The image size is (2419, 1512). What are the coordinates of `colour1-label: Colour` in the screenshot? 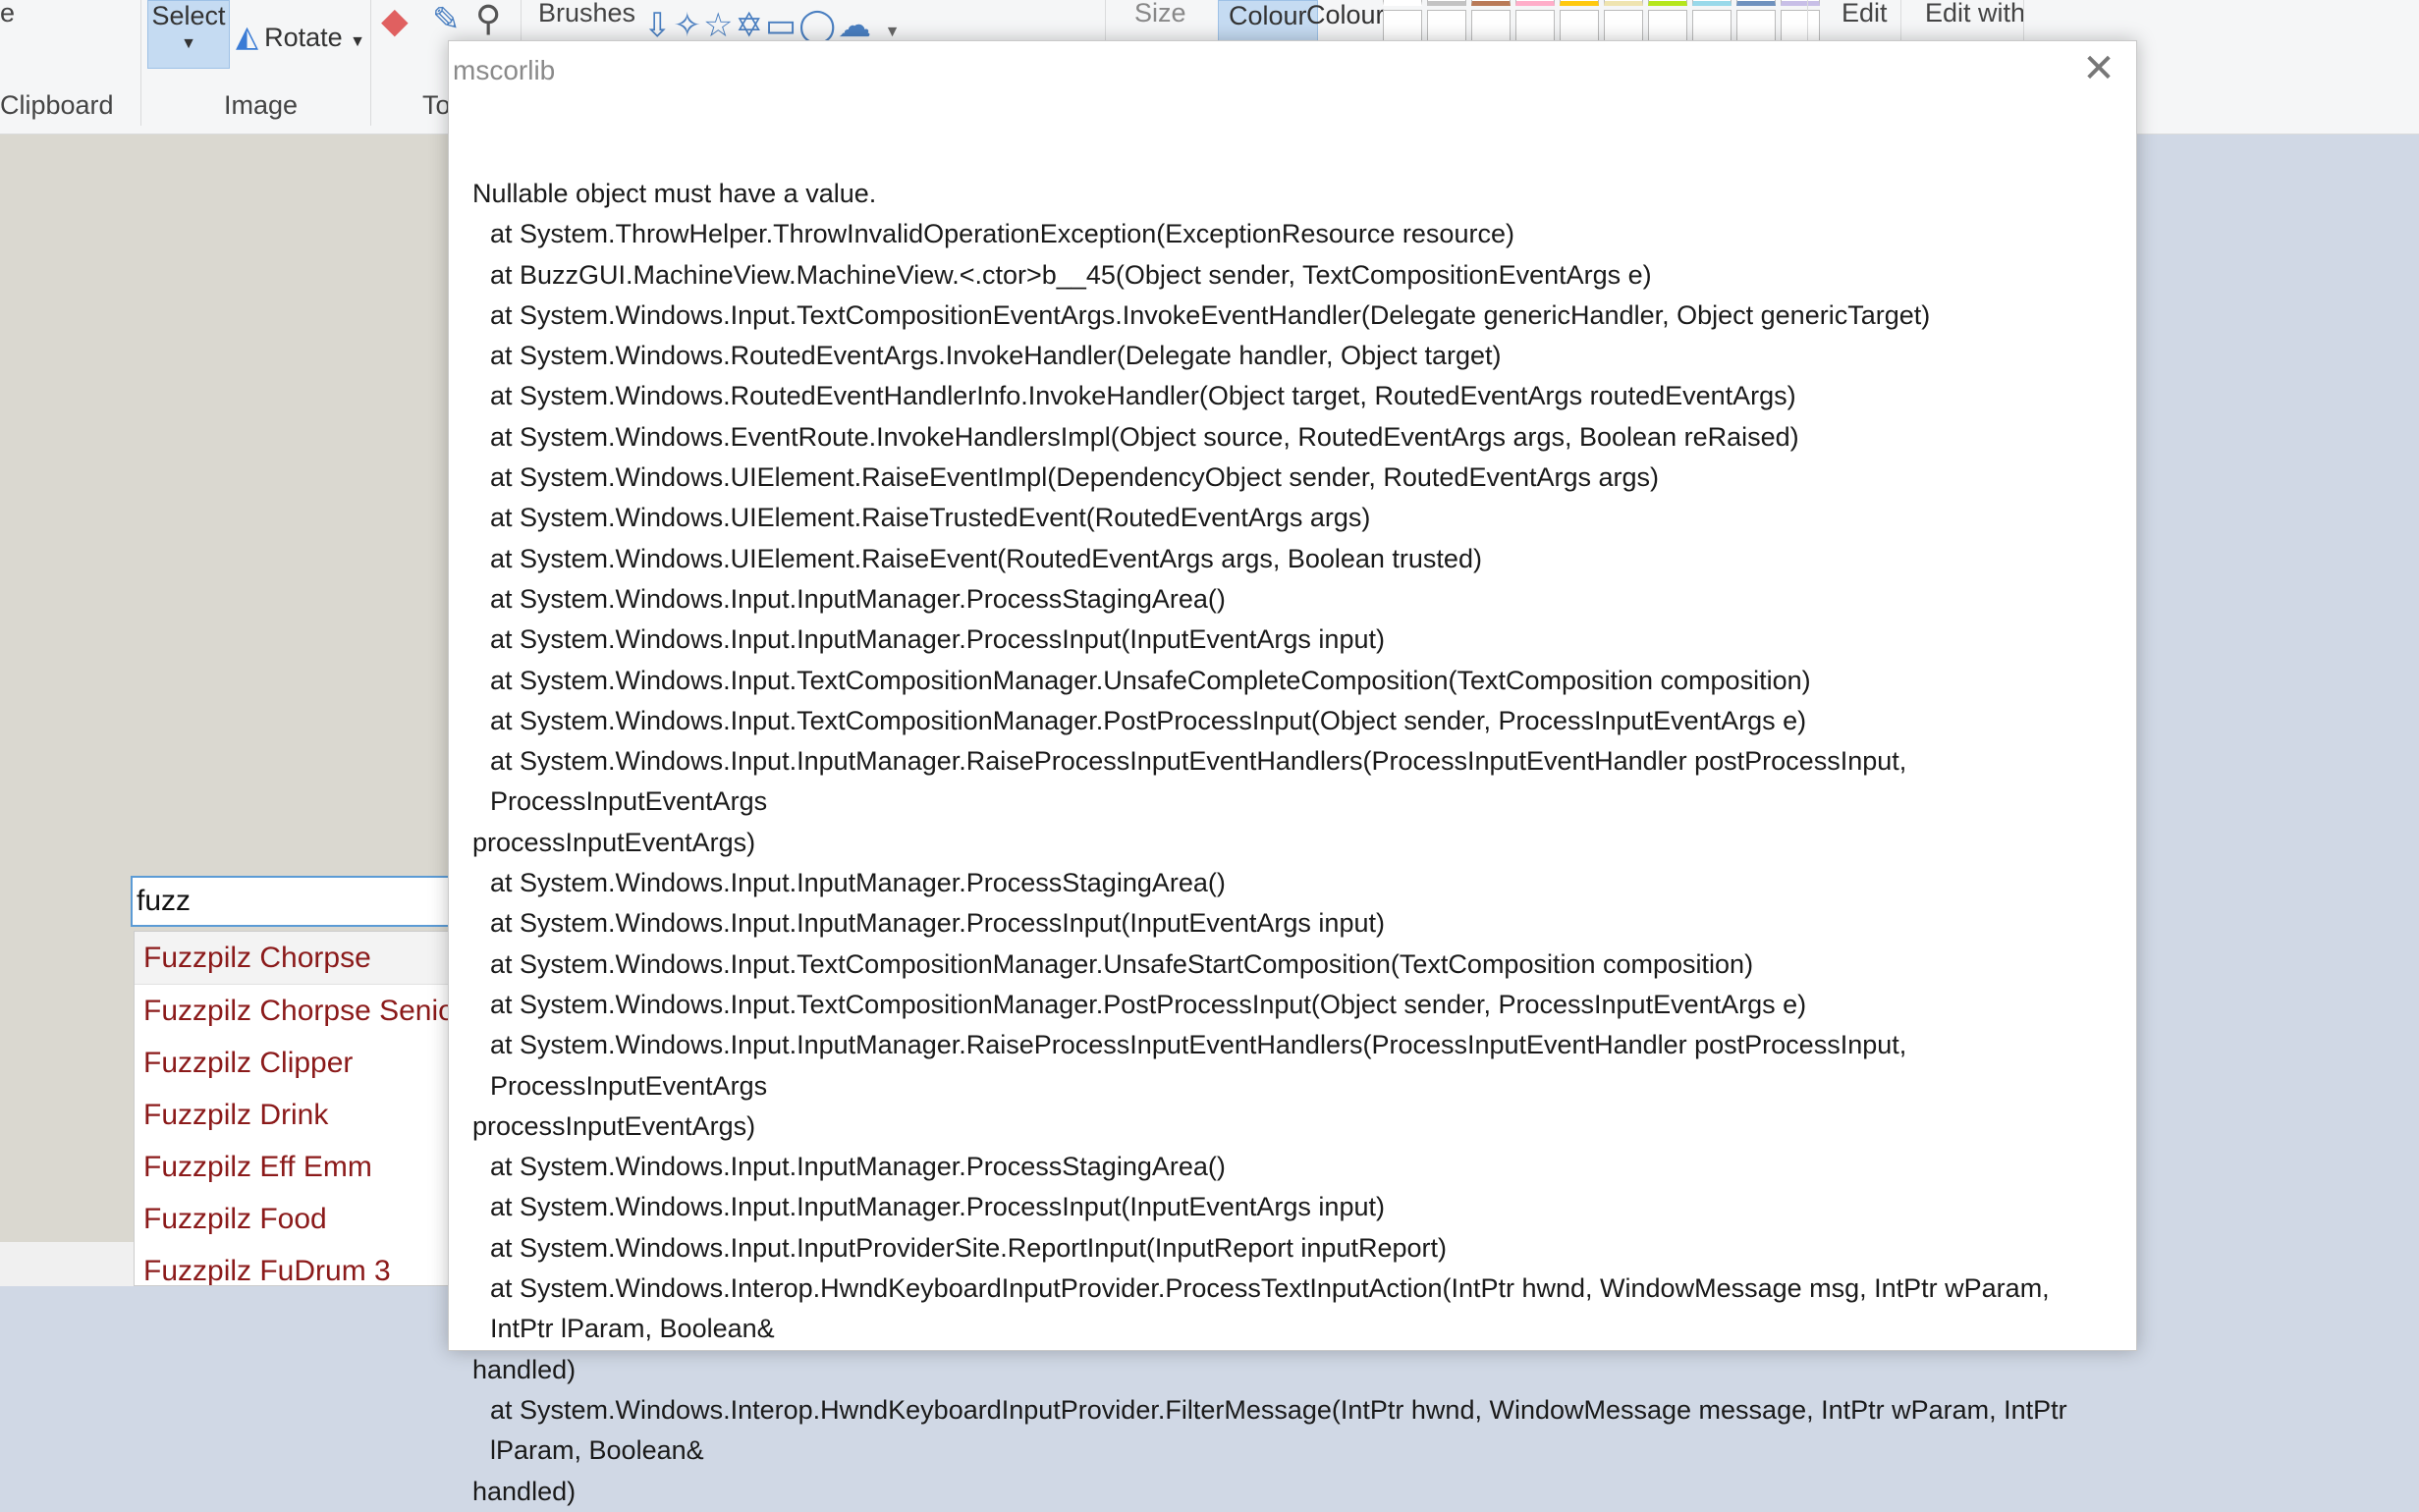 It's located at (1268, 16).